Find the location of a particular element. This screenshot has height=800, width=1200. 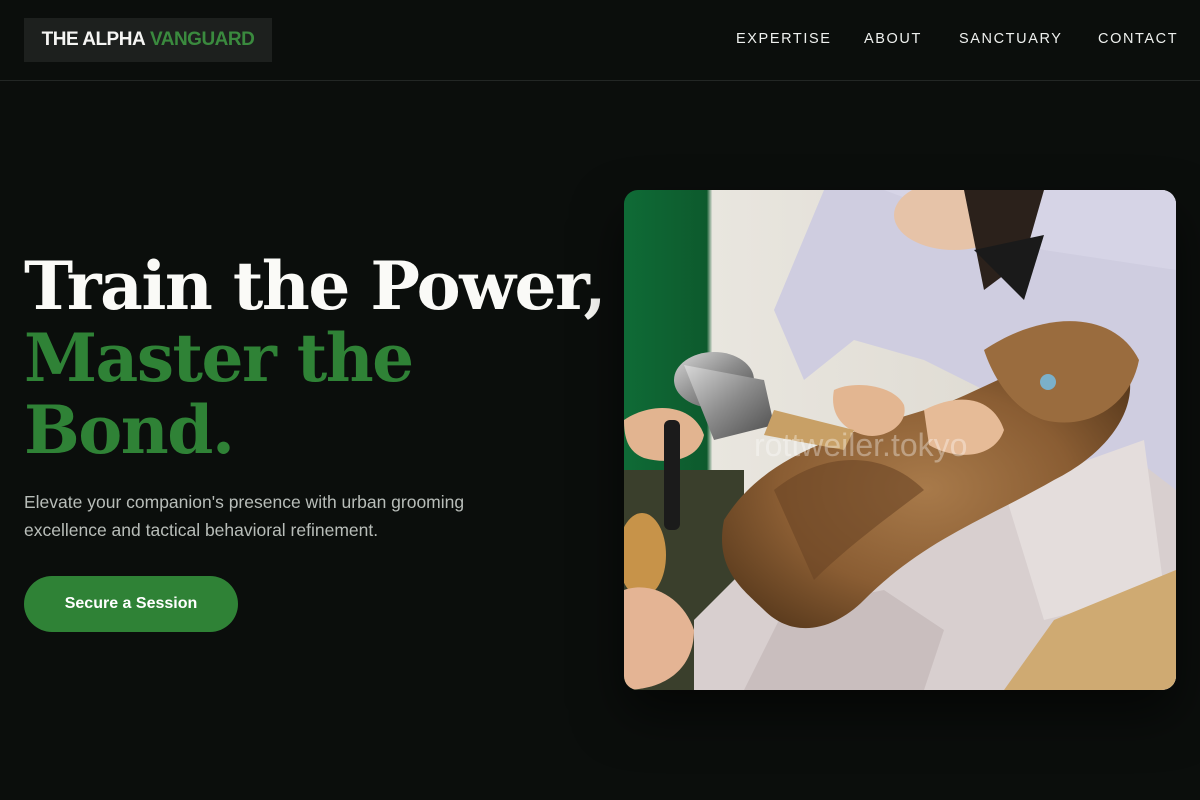

nav-link-sanctuary: SANCTUARY is located at coordinates (1011, 39).